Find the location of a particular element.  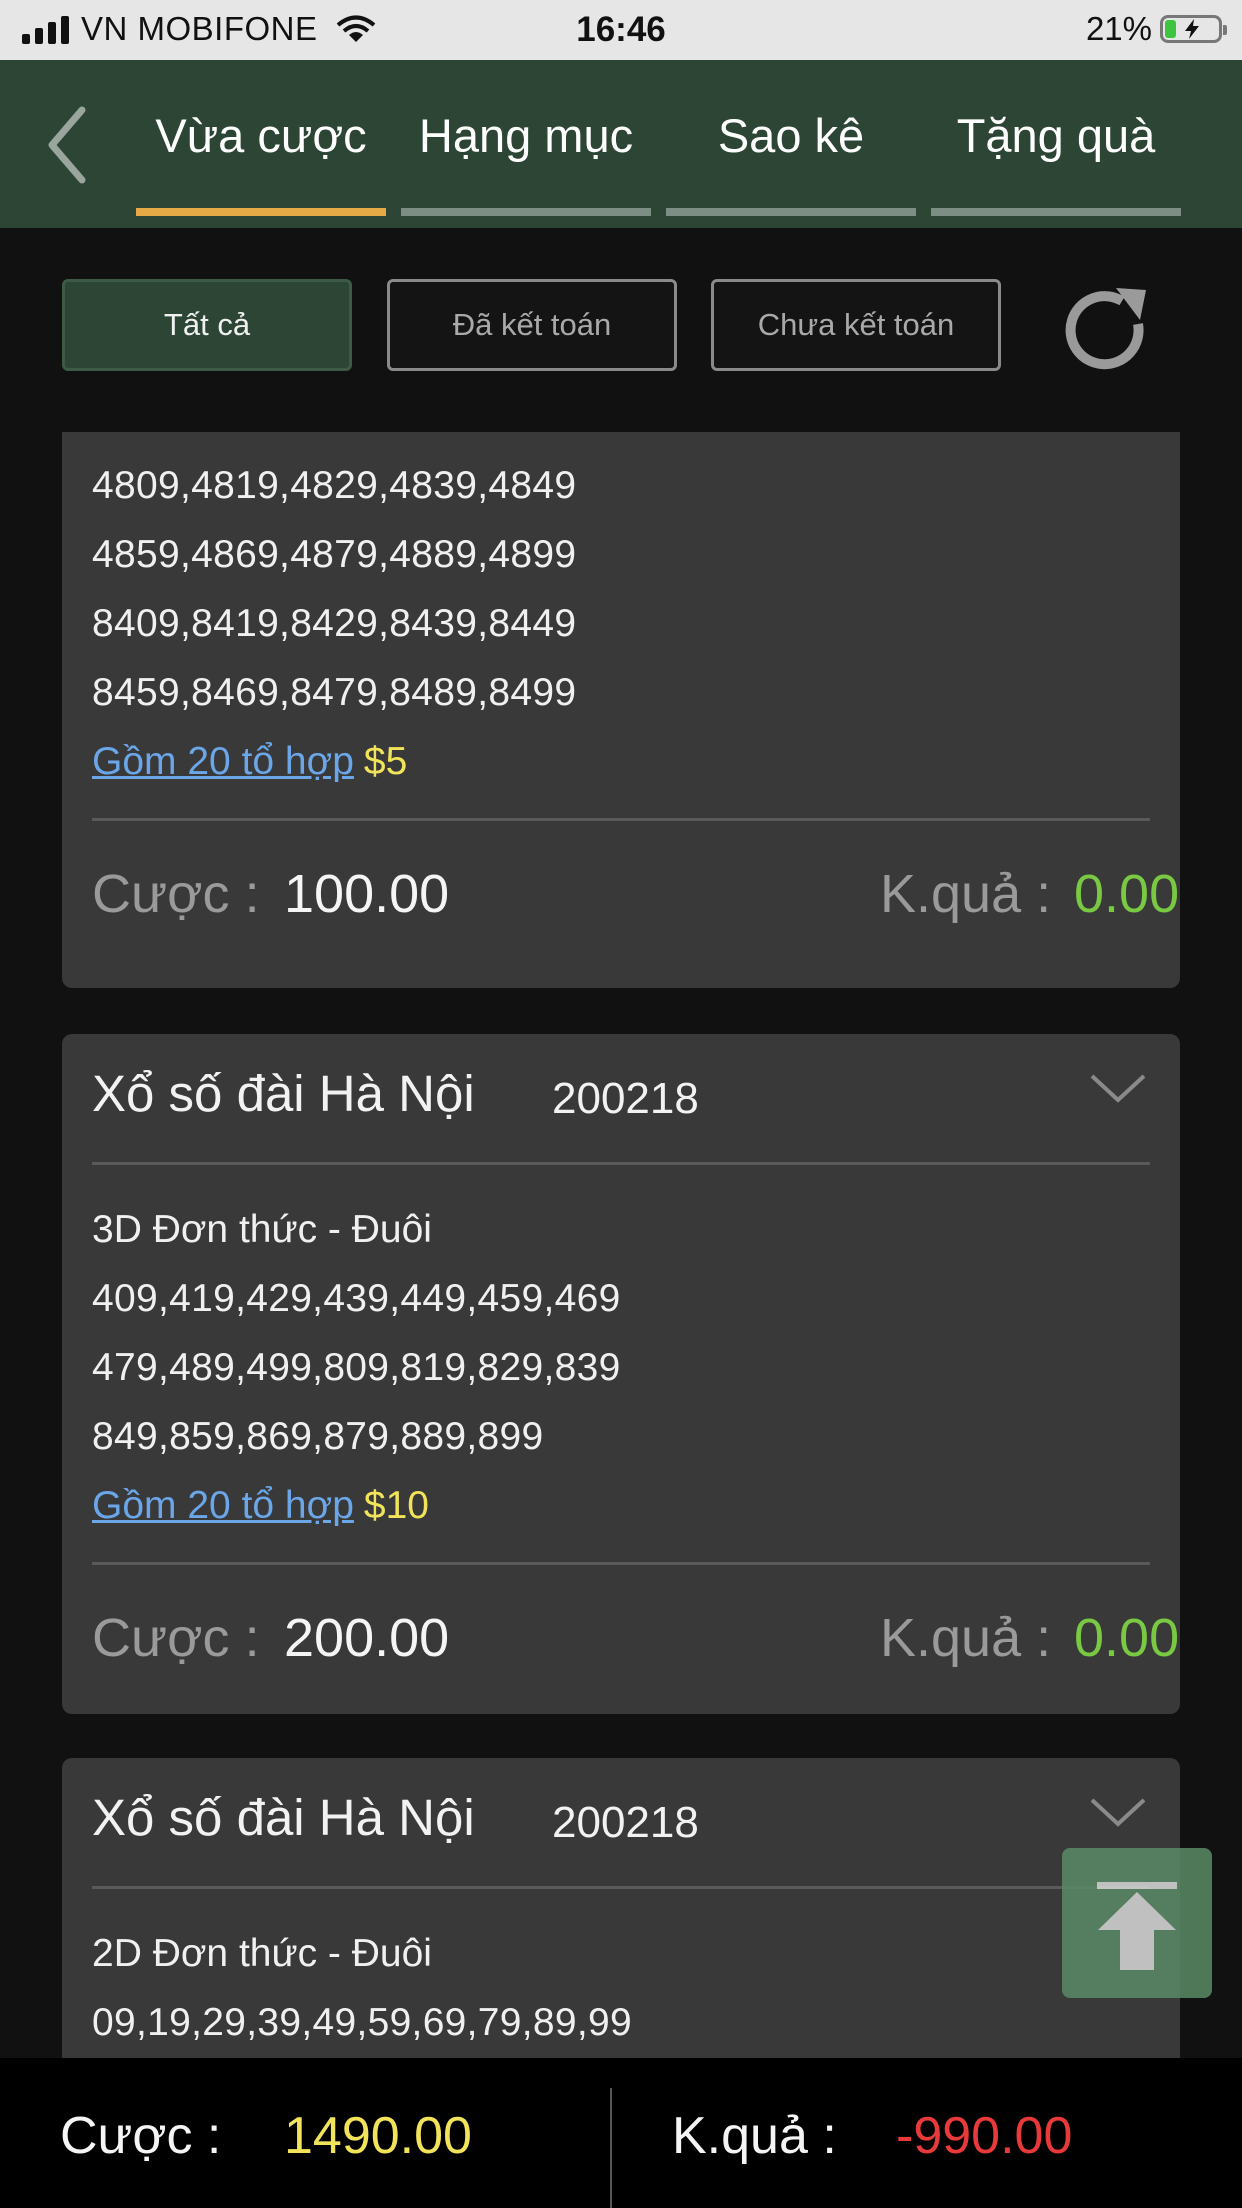

number-line: 09,19,29,39,49,59,69,79,89,99 is located at coordinates (362, 2022).